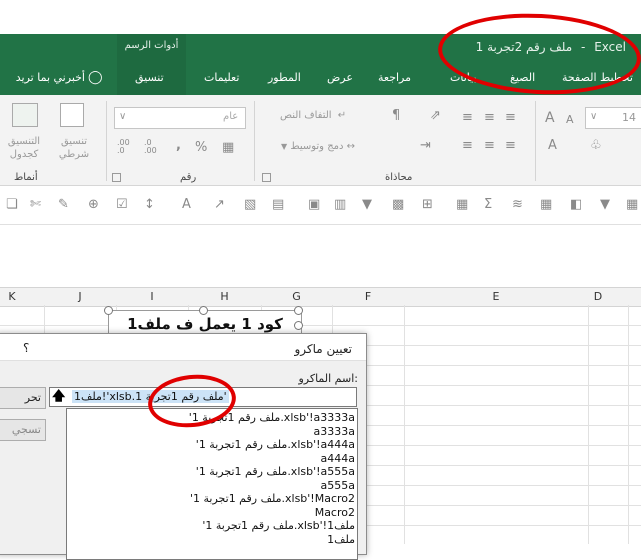 The width and height of the screenshot is (641, 560). What do you see at coordinates (149, 205) in the screenshot?
I see `height-icon: ↕` at bounding box center [149, 205].